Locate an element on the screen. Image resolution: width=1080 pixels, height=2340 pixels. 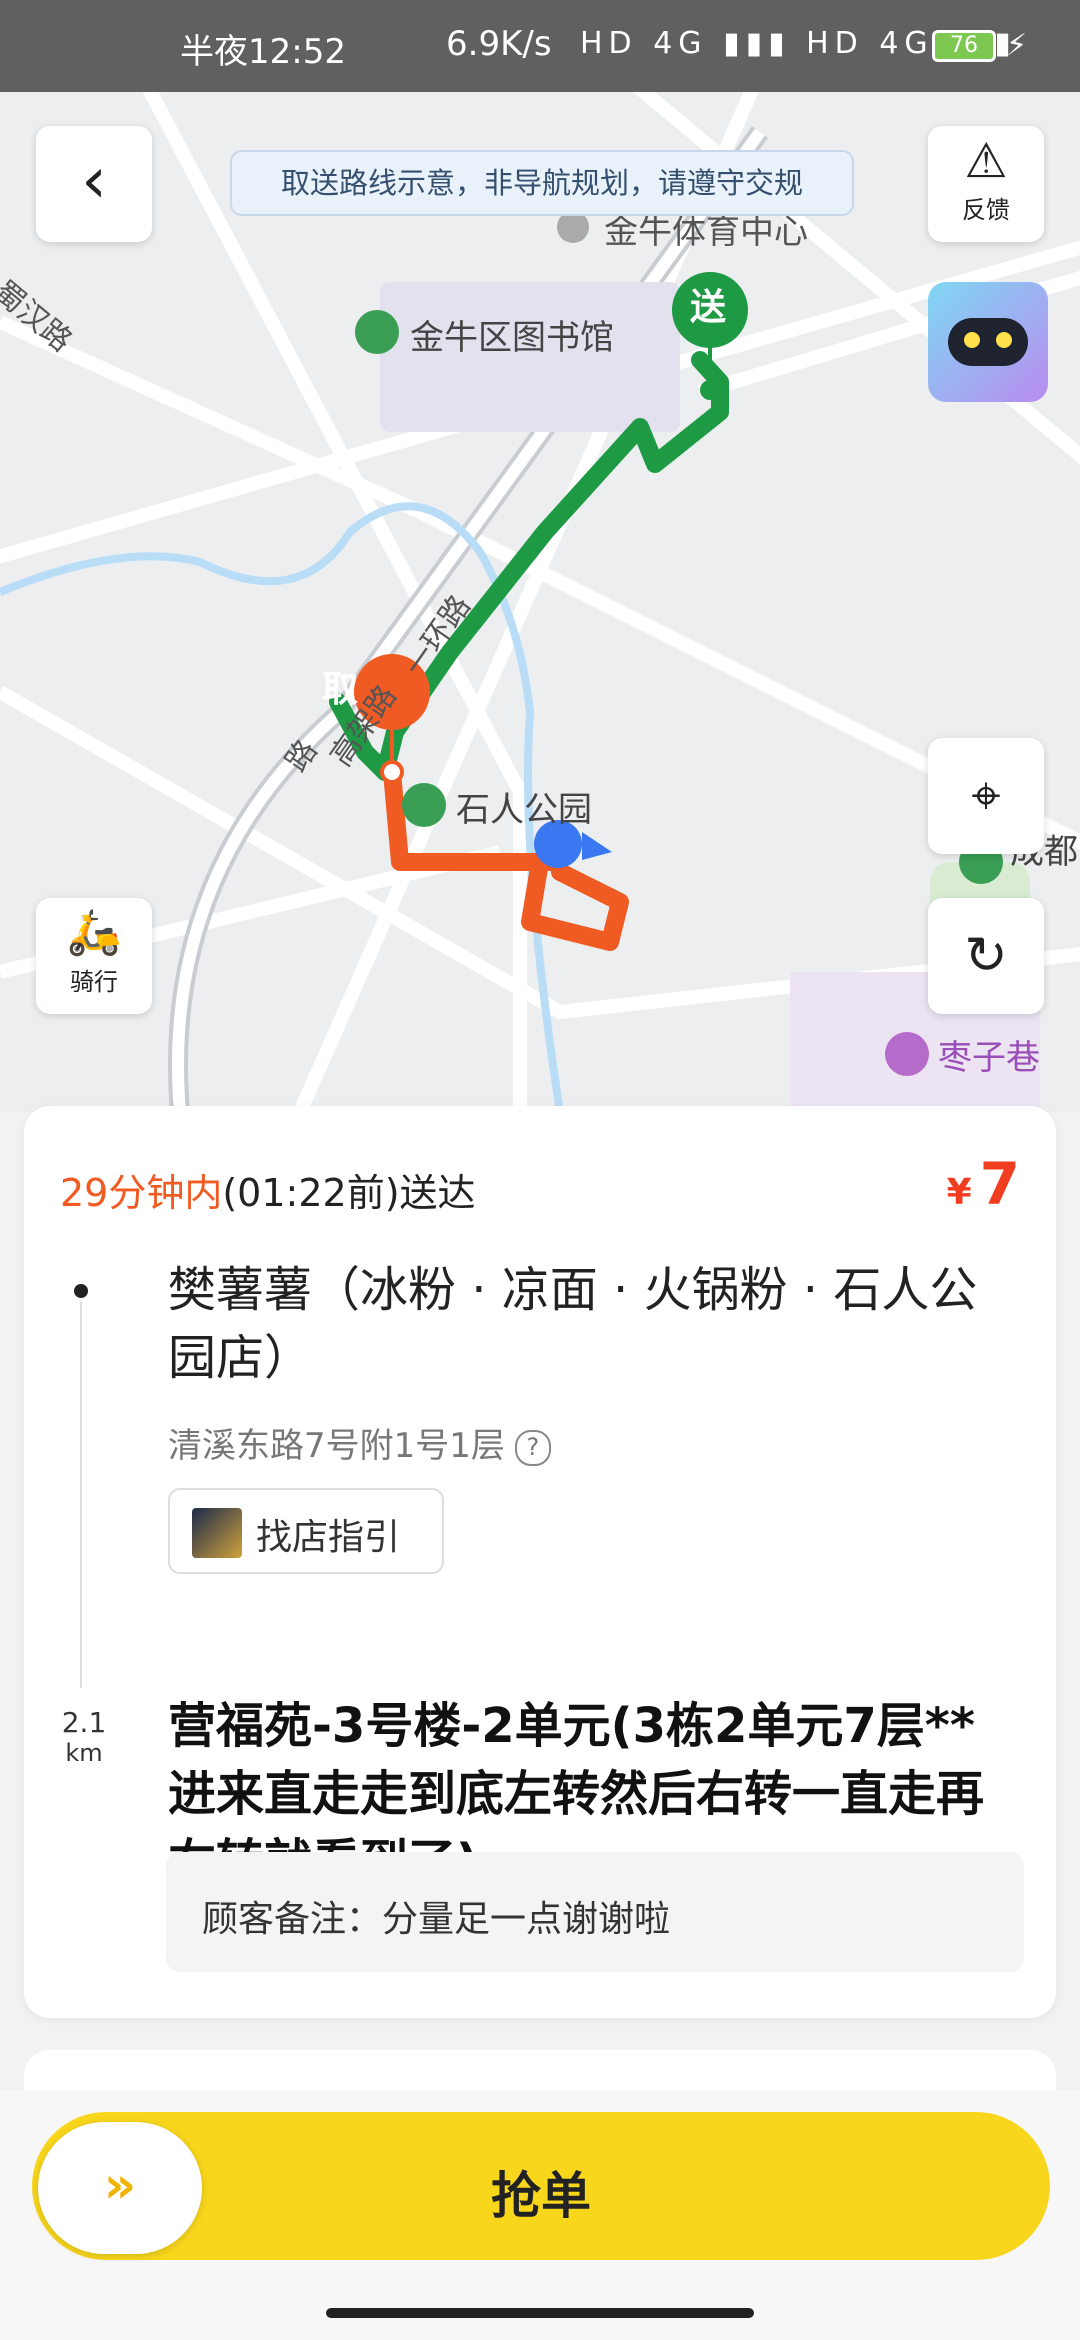
status-bar: 半夜12:52 6.9K/s HD 4G ▮▮▮ HD 4G ▮▮▮ 76 ⚡ is located at coordinates (540, 46).